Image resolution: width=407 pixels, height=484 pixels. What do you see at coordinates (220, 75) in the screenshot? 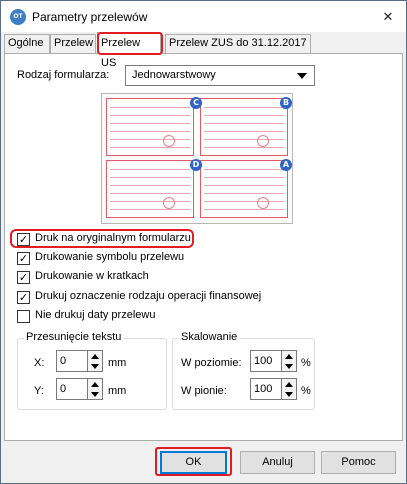
I see `form-type-select: Jednowarstwowy` at bounding box center [220, 75].